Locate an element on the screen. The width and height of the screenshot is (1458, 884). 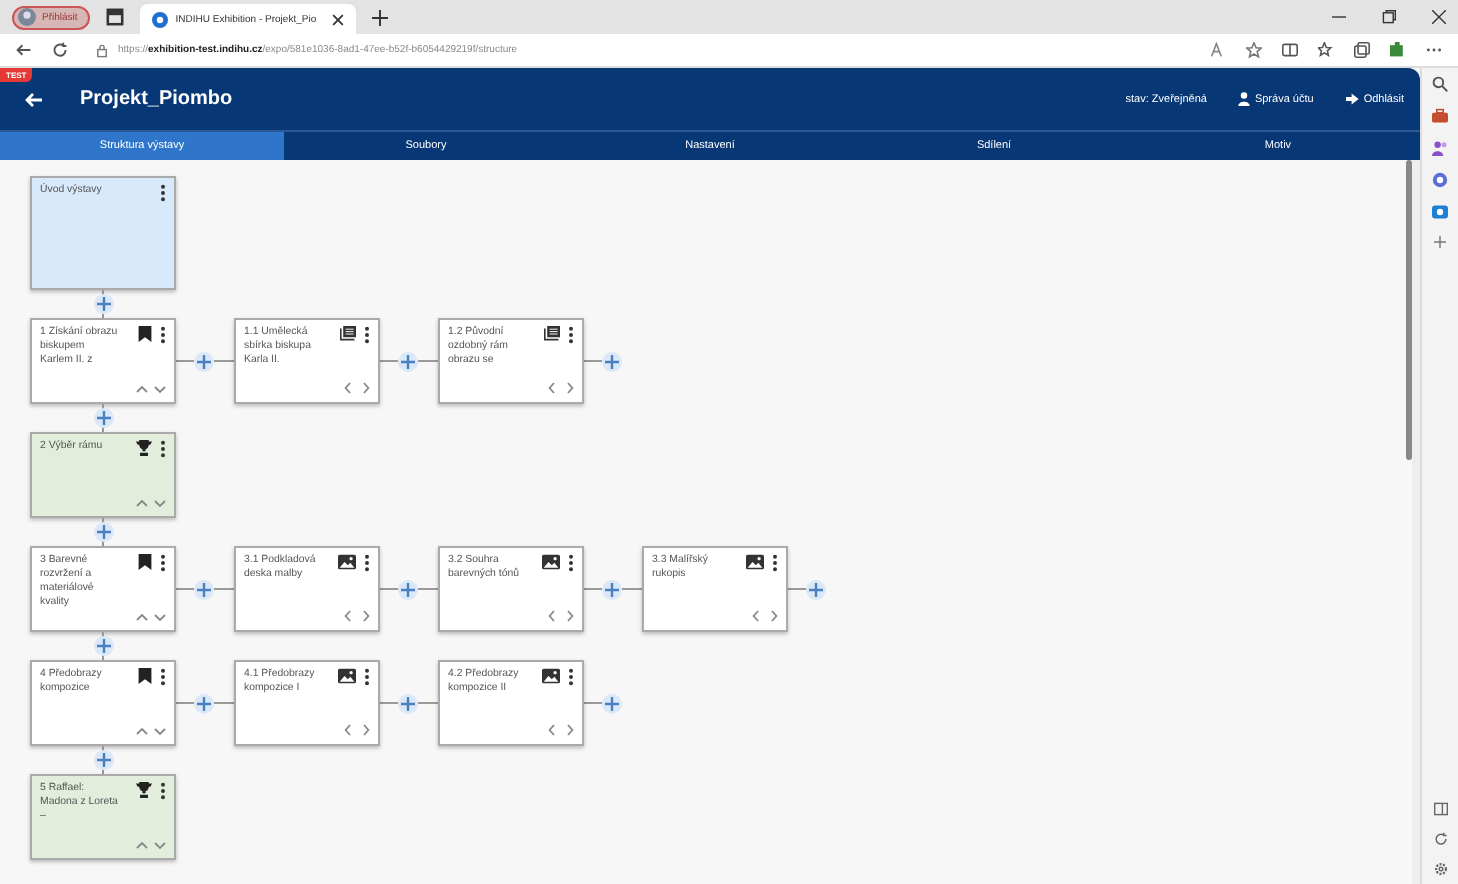
settings-icon is located at coordinates (1440, 869).